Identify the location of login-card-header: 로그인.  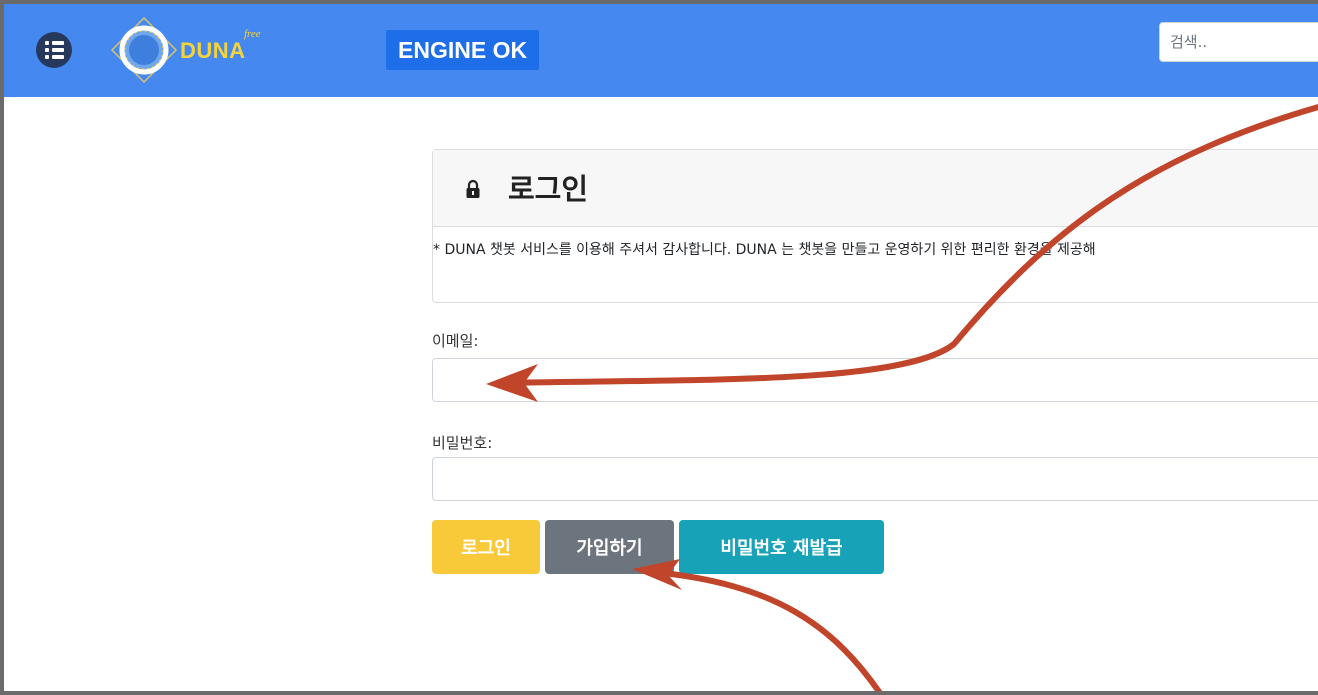
(875, 188).